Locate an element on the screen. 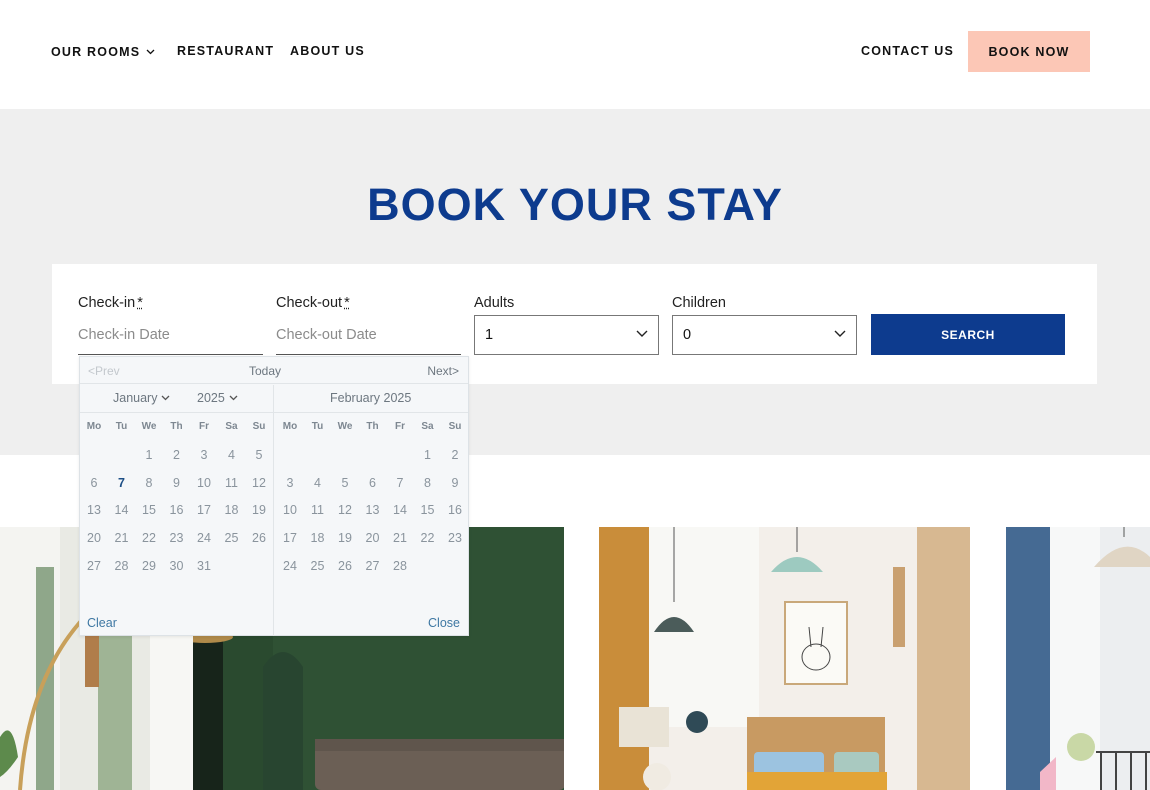 This screenshot has height=790, width=1150. nav-restaurant: RESTAURANT is located at coordinates (225, 51).